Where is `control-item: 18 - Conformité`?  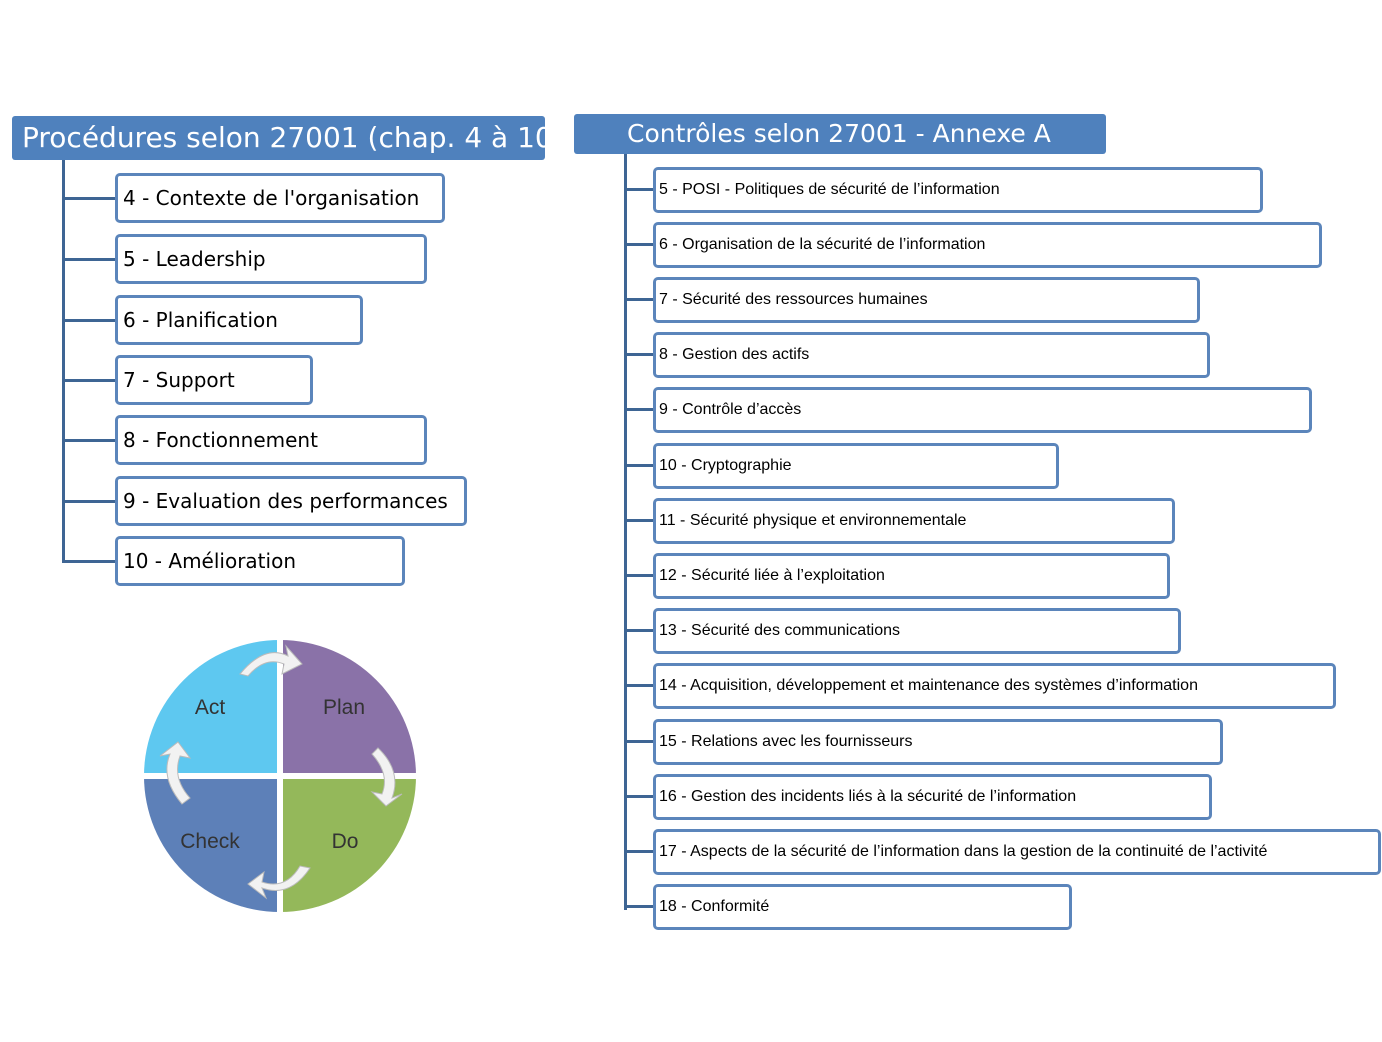
control-item: 18 - Conformité is located at coordinates (862, 907).